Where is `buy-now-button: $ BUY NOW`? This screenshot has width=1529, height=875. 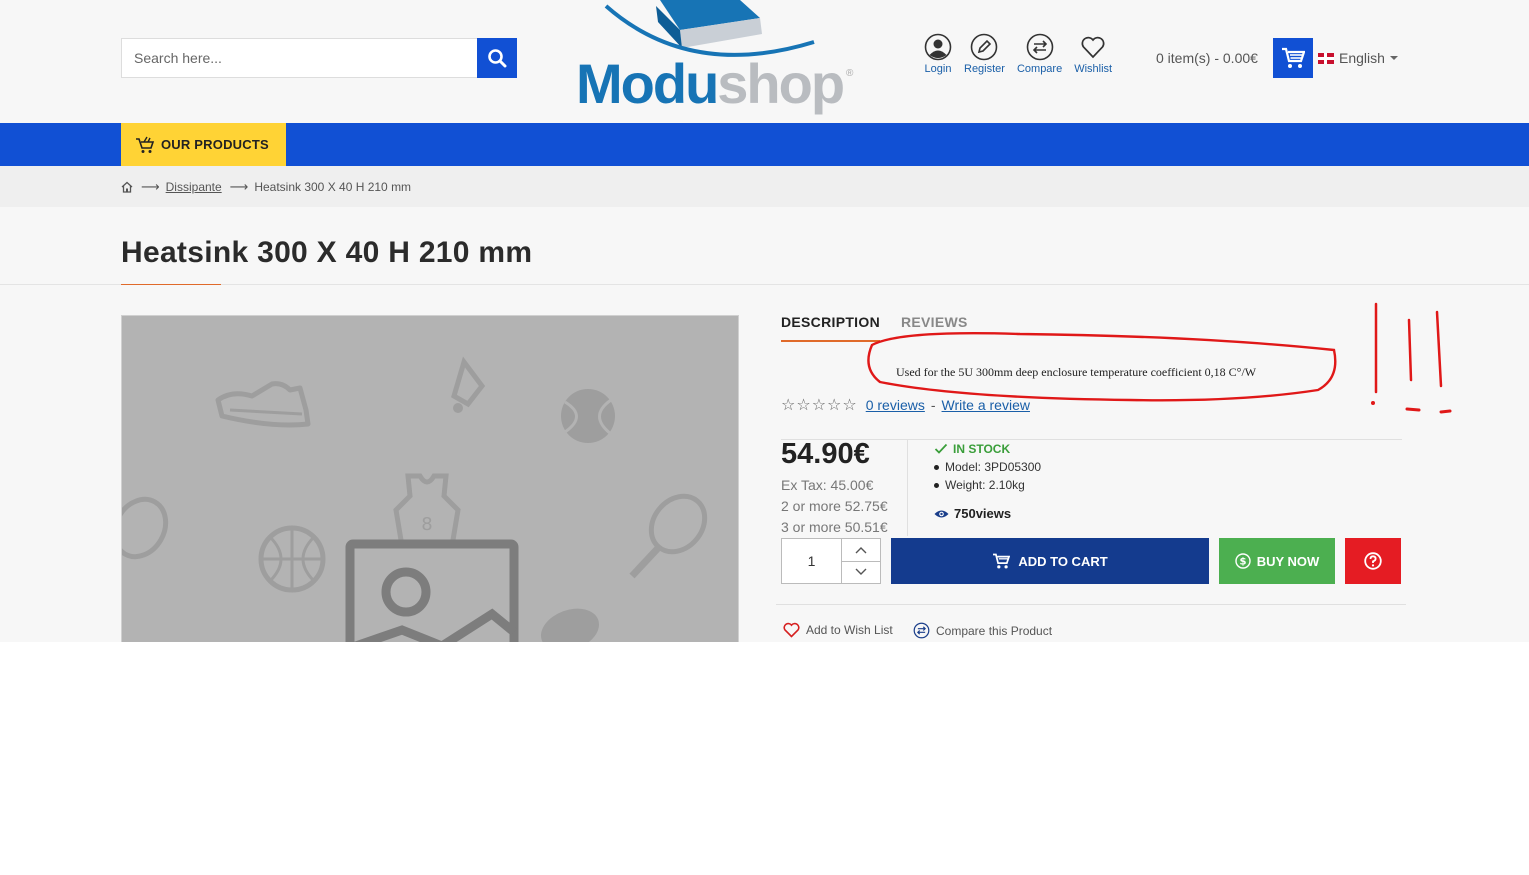 buy-now-button: $ BUY NOW is located at coordinates (1277, 561).